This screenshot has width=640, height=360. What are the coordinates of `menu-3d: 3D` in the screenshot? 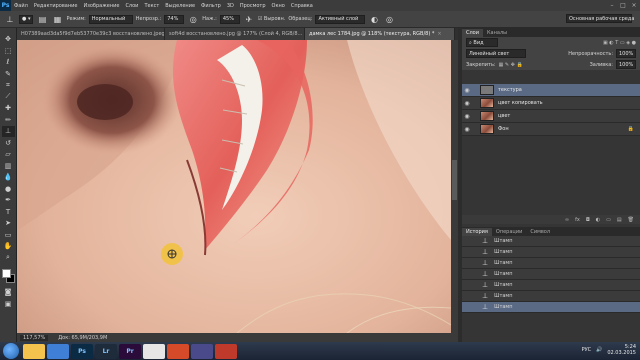 It's located at (230, 6).